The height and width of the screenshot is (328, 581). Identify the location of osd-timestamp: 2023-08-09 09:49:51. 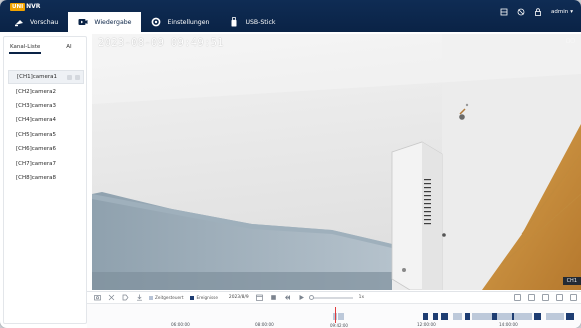
(161, 43).